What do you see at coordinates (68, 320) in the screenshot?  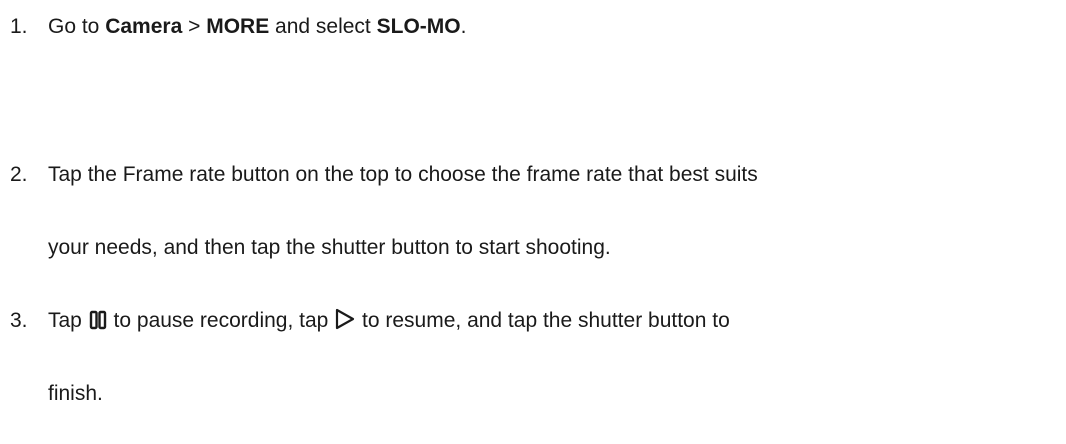 I see `text-segment: Tap` at bounding box center [68, 320].